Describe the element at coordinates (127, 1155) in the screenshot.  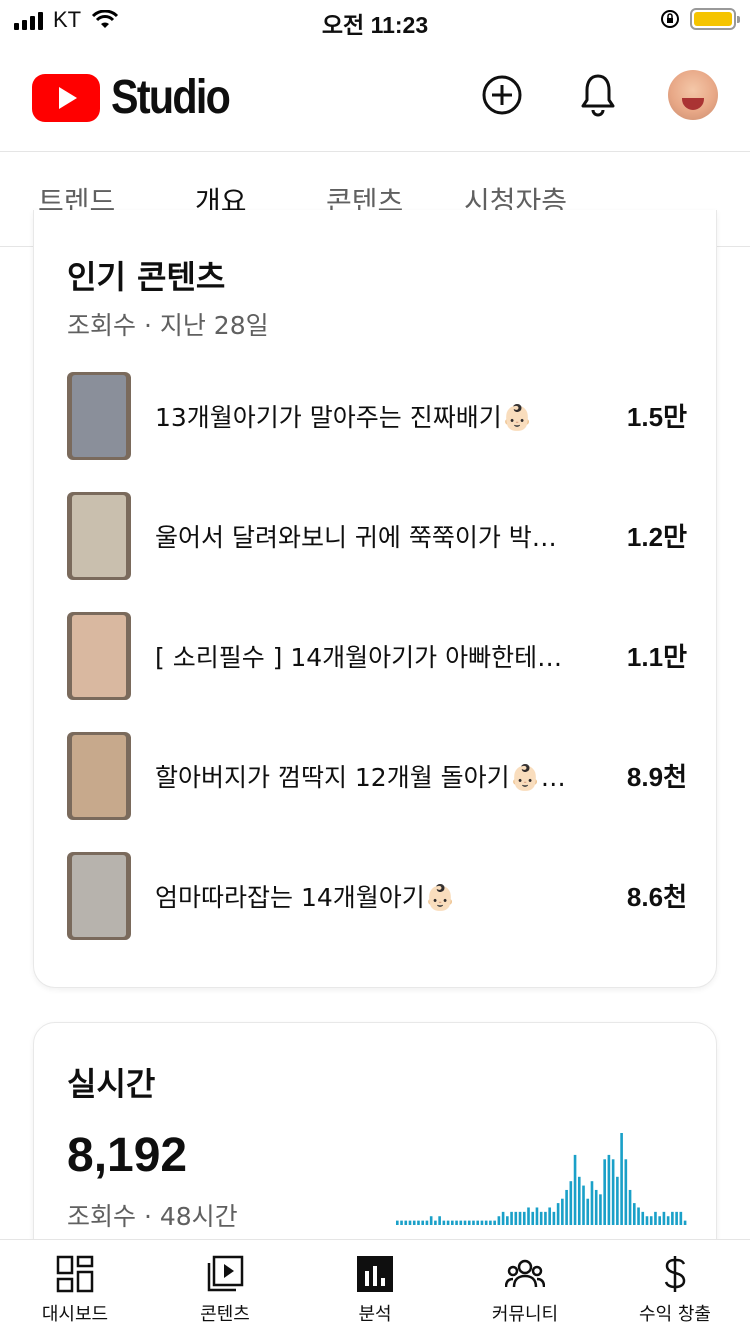
I see `realtime-count: 8,192` at that location.